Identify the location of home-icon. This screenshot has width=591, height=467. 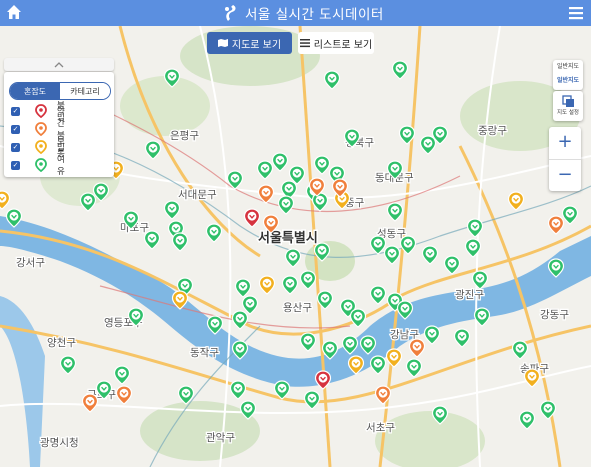
(14, 12).